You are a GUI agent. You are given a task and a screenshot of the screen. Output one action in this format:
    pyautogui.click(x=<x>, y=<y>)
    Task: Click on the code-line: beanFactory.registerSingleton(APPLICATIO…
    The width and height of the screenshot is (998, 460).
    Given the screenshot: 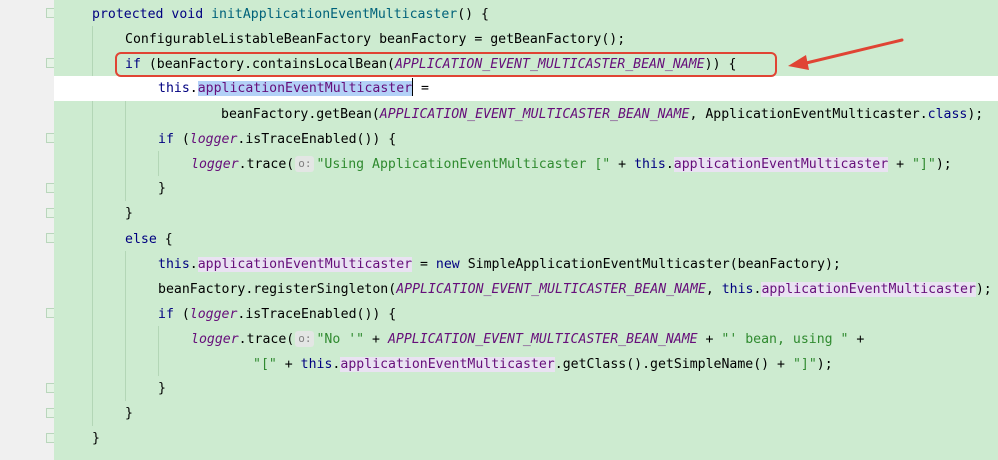 What is the action you would take?
    pyautogui.click(x=575, y=289)
    